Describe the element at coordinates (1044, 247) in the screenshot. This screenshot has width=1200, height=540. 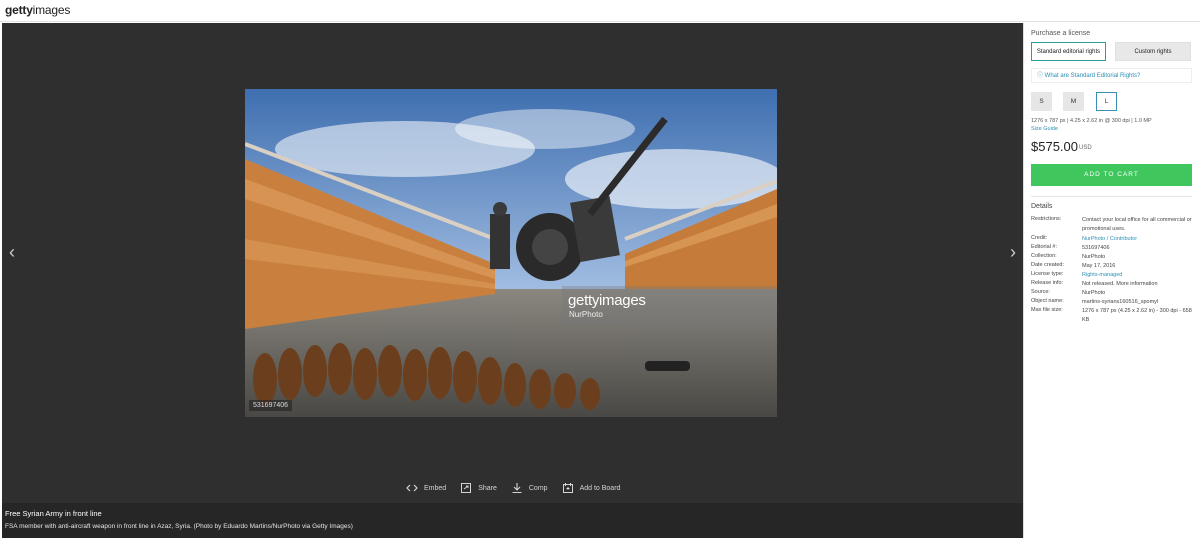
I see `detail-label: Editorial #:` at that location.